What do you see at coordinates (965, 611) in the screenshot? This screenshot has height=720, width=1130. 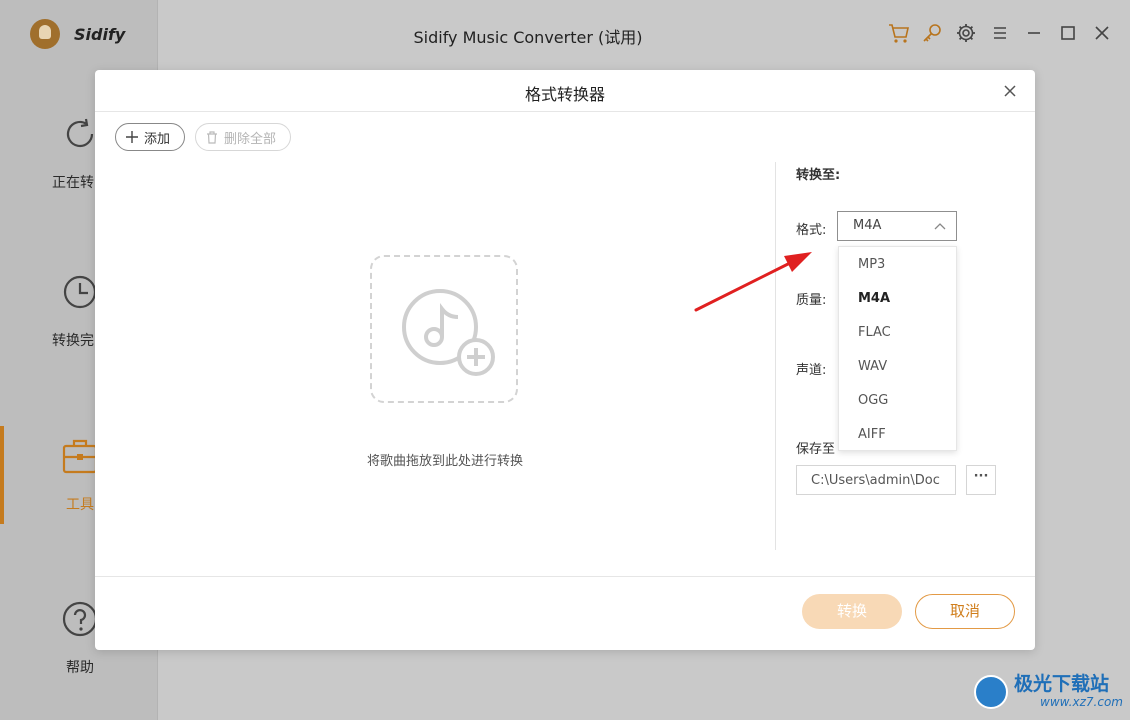 I see `cancel-button: 取消` at bounding box center [965, 611].